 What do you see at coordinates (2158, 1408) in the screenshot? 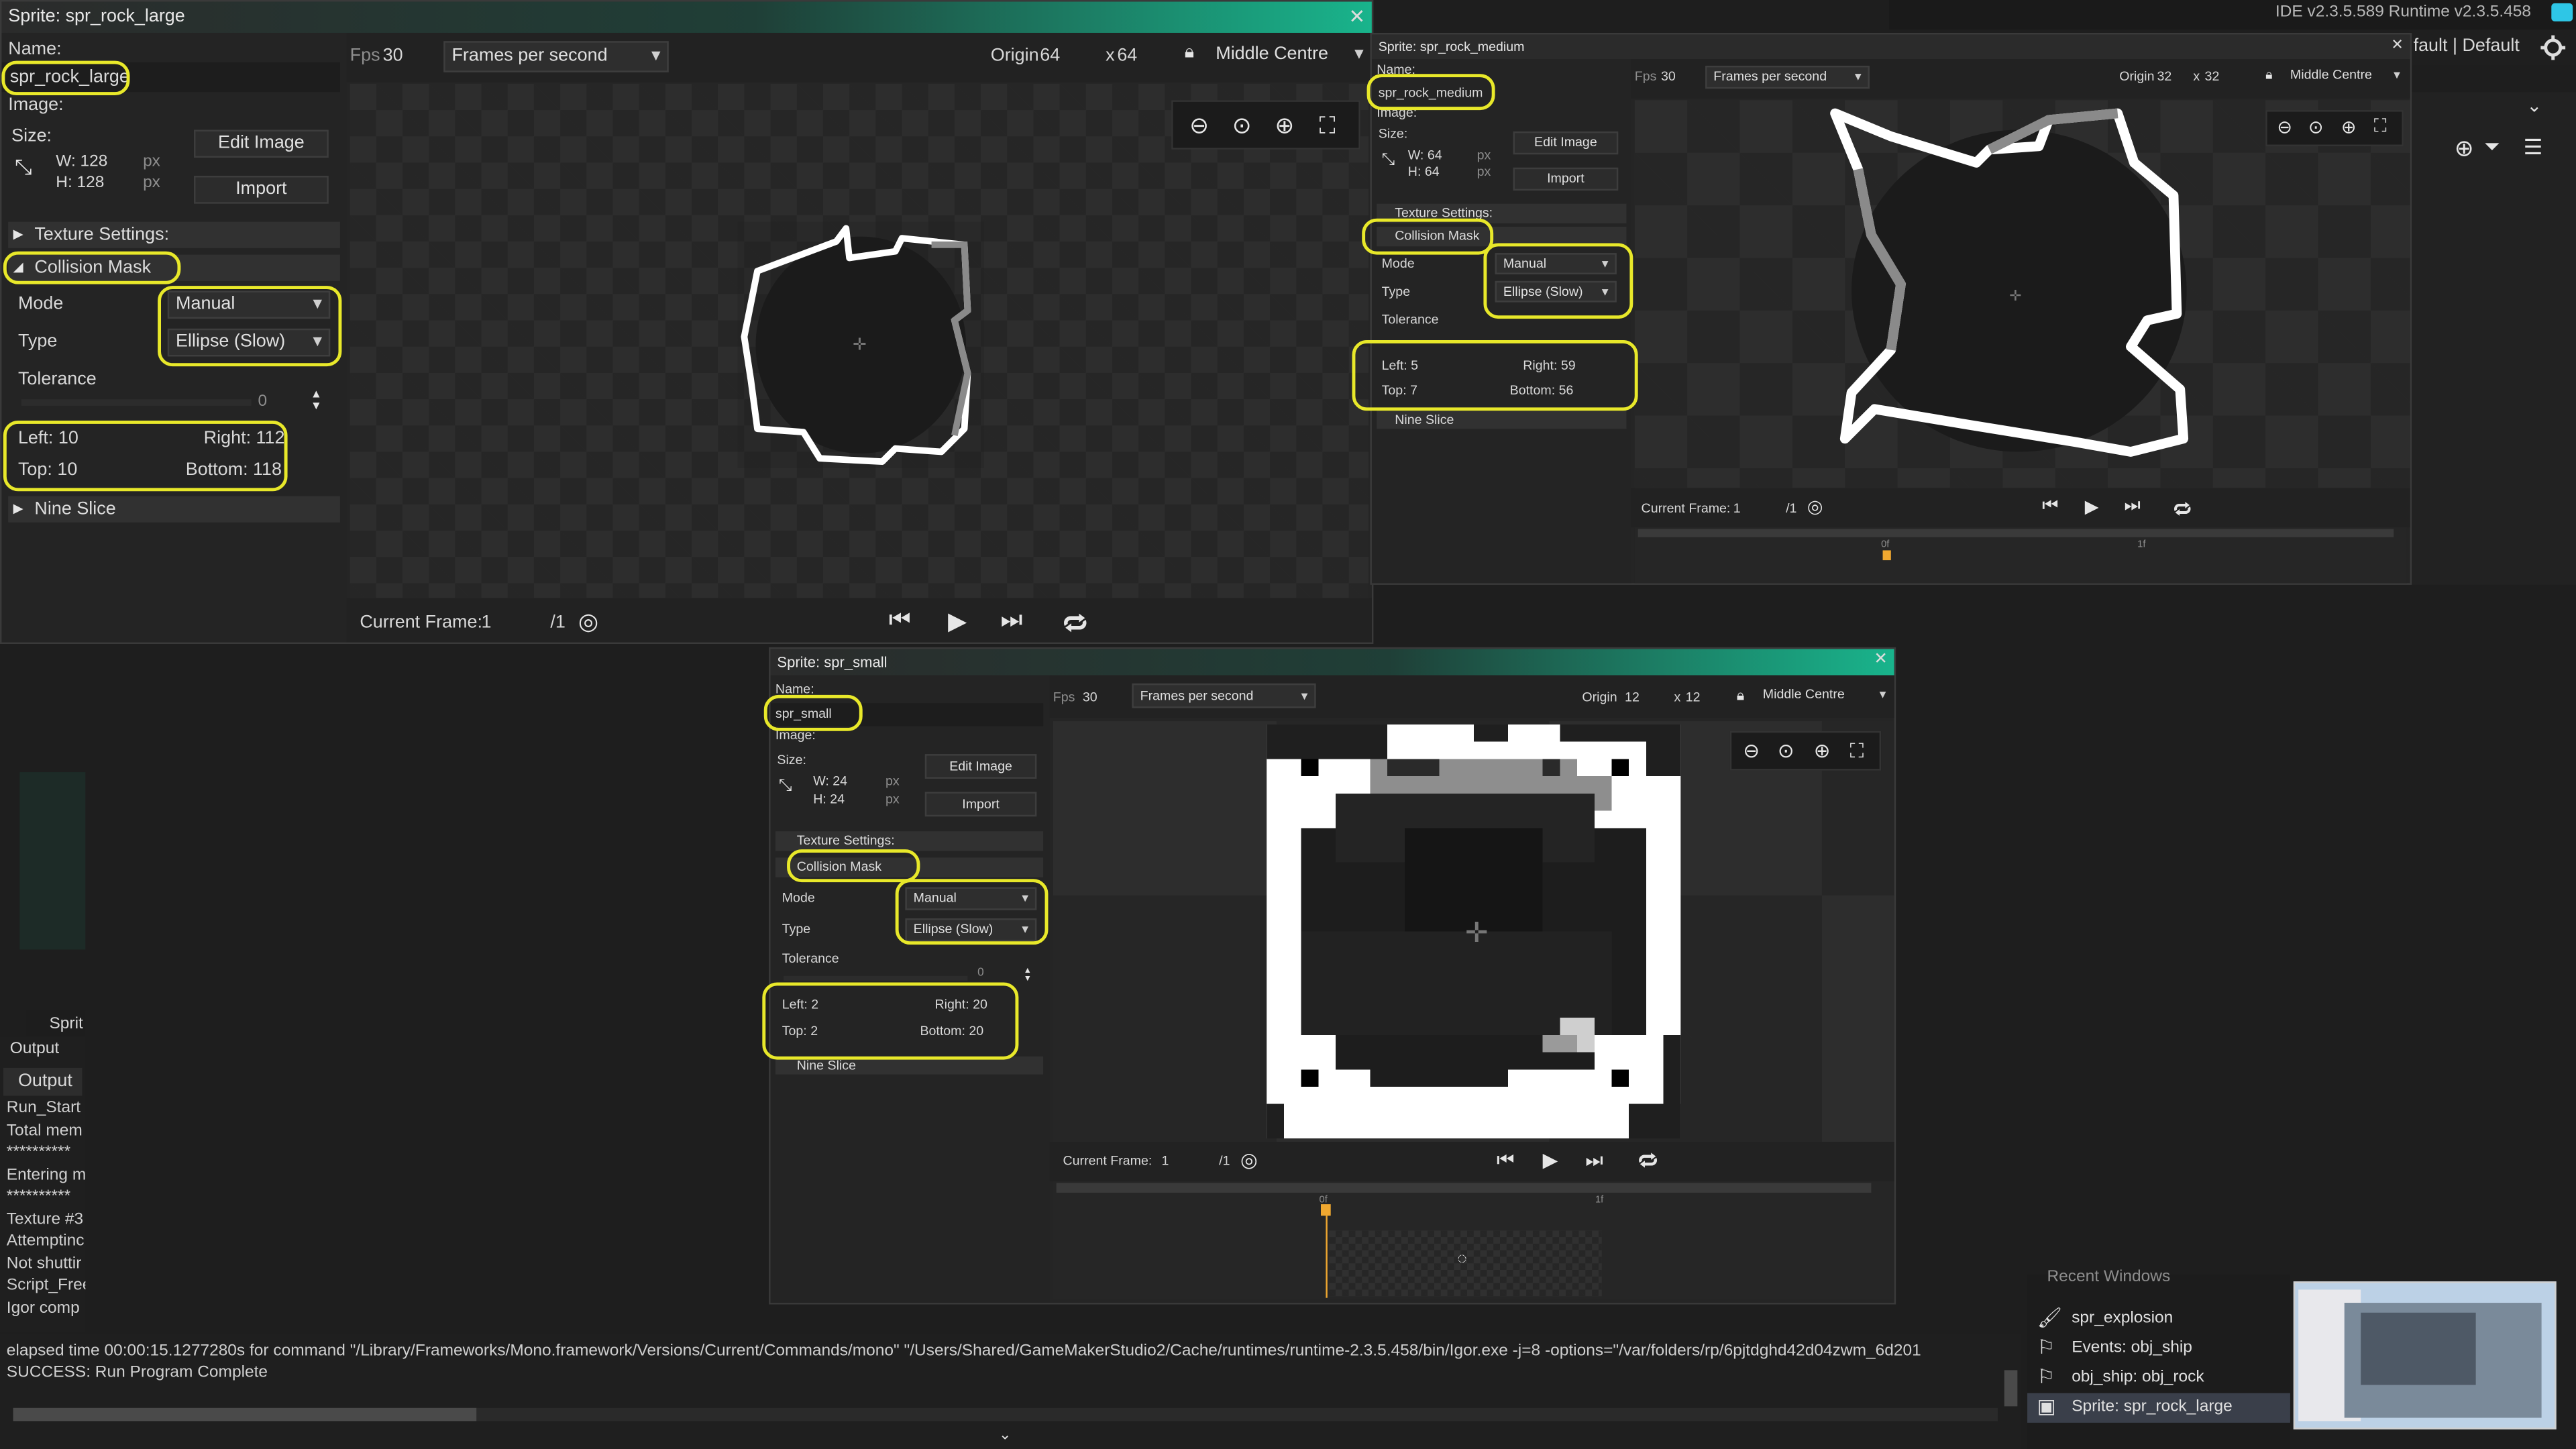
I see `recent-window-item: ▣ Sprite: spr_rock_large` at bounding box center [2158, 1408].